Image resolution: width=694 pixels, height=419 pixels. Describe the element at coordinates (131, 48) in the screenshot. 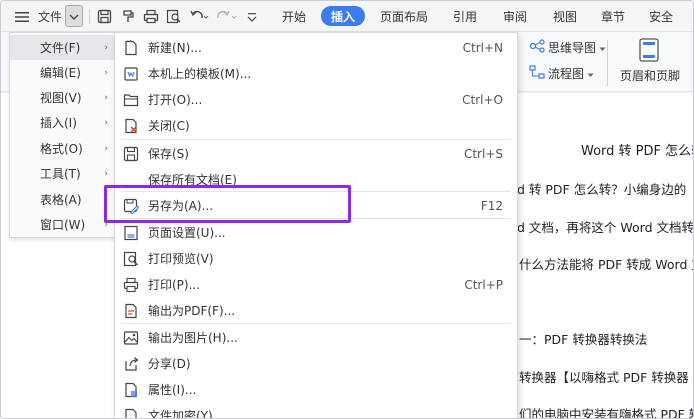

I see `new-doc-icon` at that location.